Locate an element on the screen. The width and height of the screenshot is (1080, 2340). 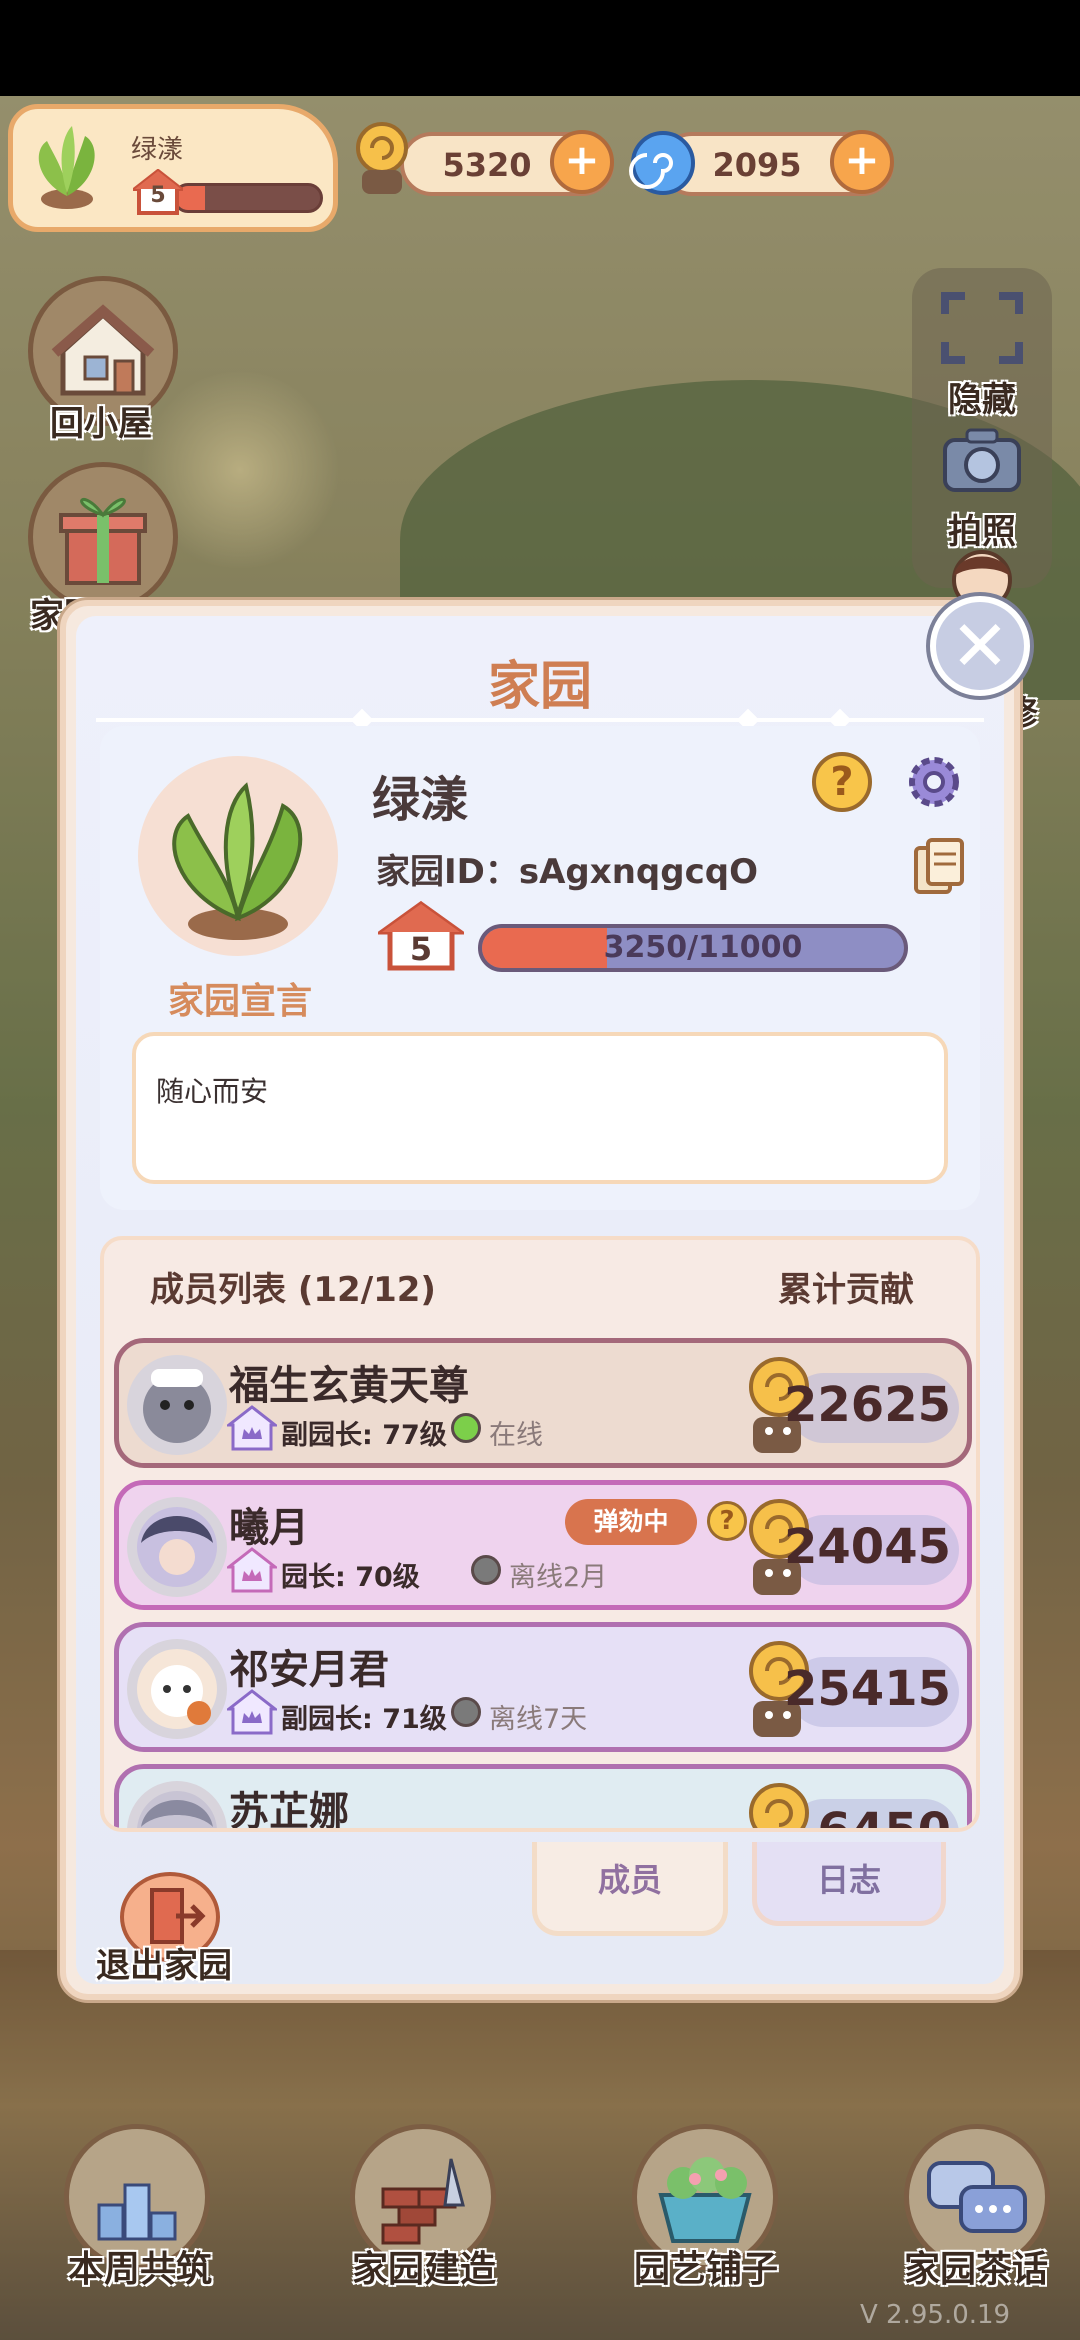
tab-log: 日志 is located at coordinates (849, 1884).